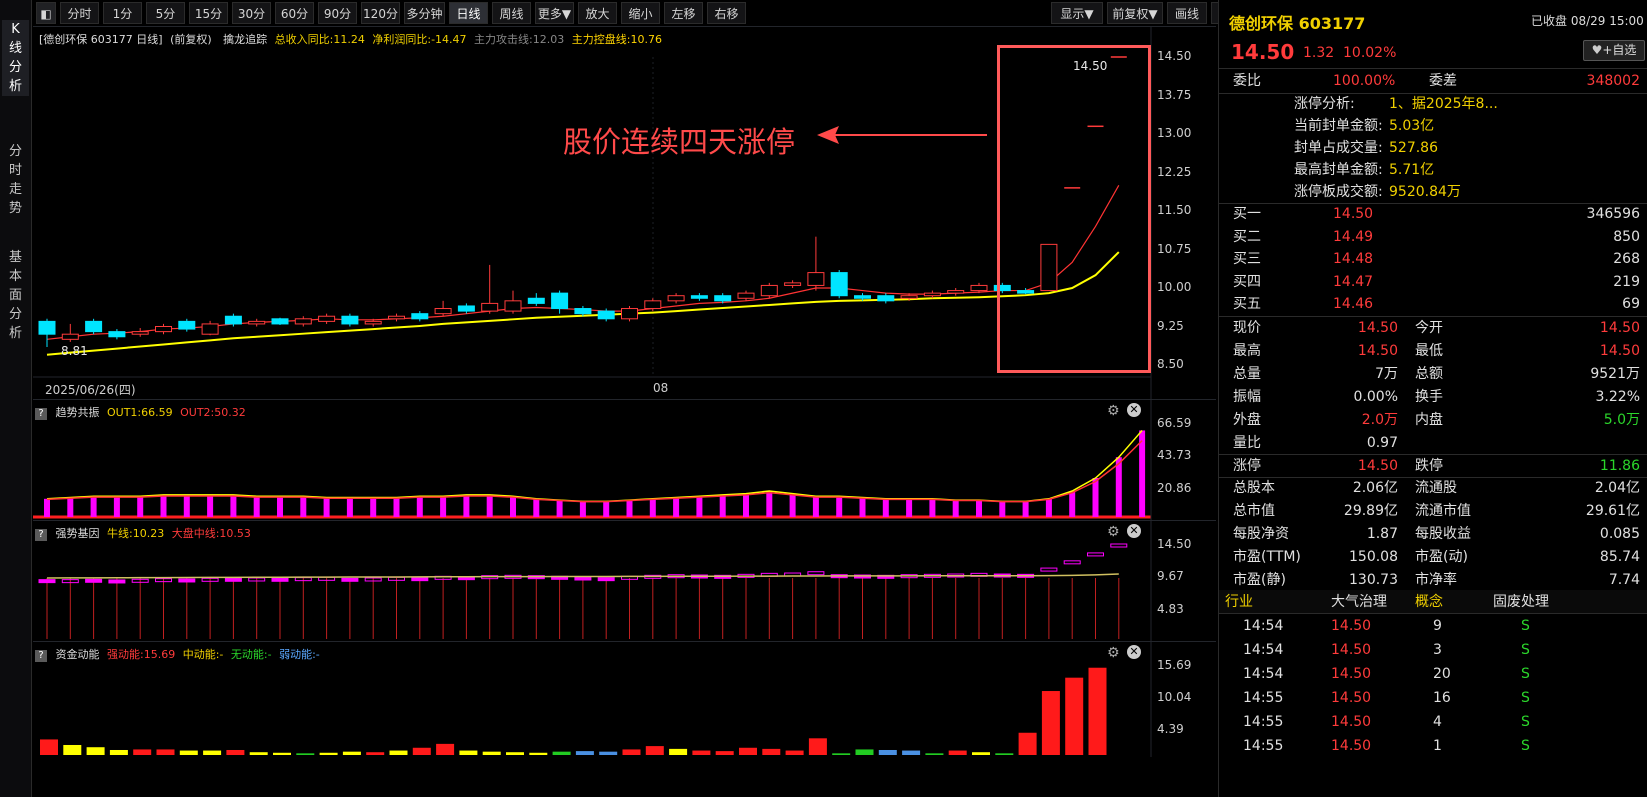 The image size is (1647, 797). What do you see at coordinates (337, 13) in the screenshot?
I see `period-button-90m: 90分` at bounding box center [337, 13].